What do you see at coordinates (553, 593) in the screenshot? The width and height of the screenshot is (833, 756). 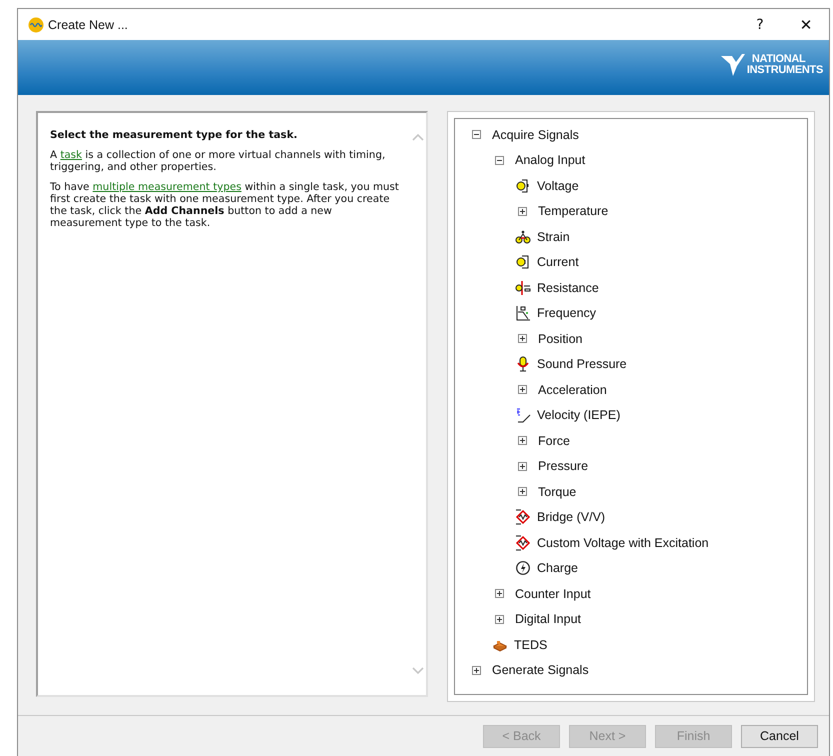 I see `tree-item: Counter Input` at bounding box center [553, 593].